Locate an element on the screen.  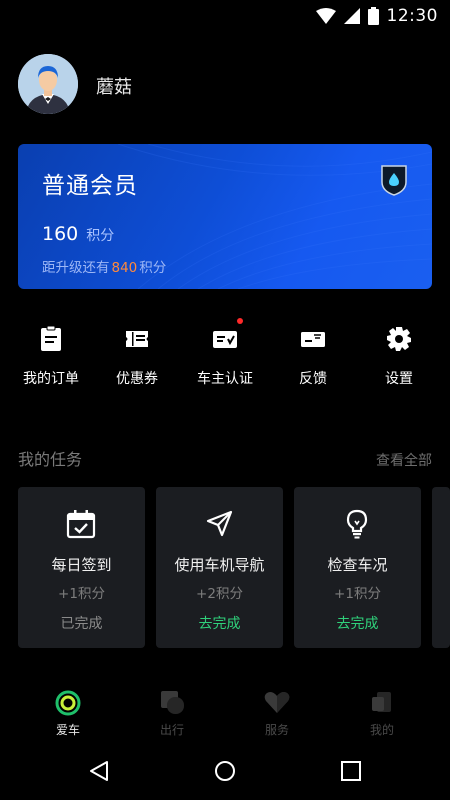
tab-label: 服务 is located at coordinates (276, 730).